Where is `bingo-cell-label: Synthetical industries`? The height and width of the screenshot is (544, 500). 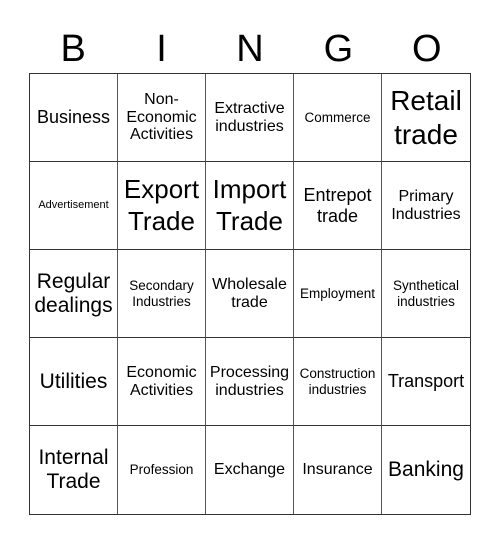 bingo-cell-label: Synthetical industries is located at coordinates (426, 293).